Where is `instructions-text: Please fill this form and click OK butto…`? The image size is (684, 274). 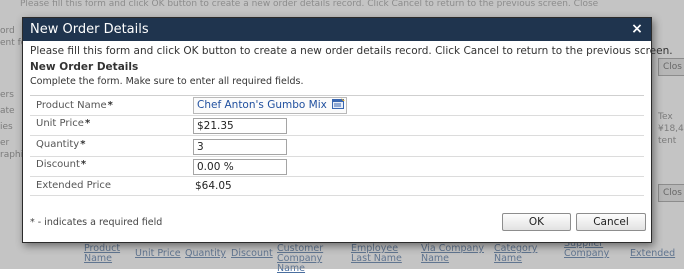
instructions-text: Please fill this form and click OK butto… is located at coordinates (351, 51).